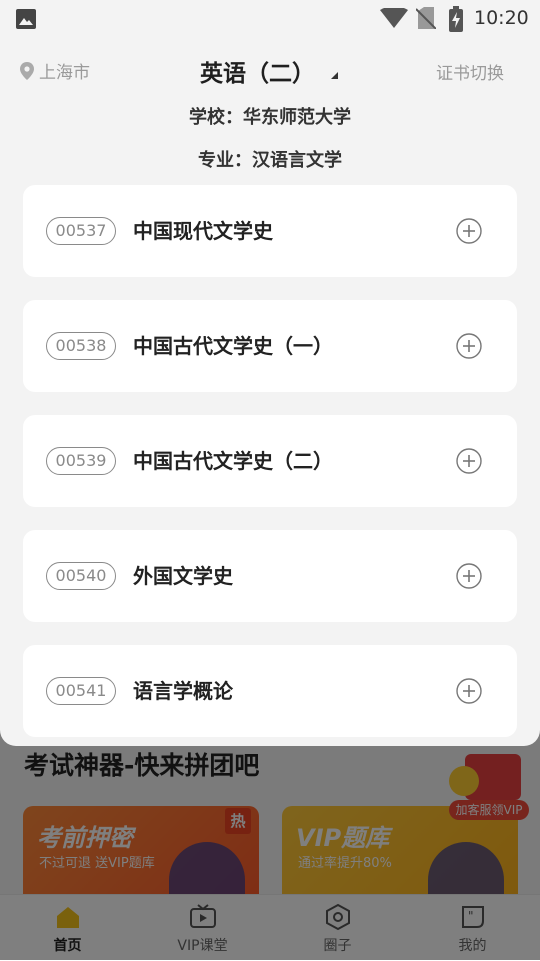 The image size is (540, 961). What do you see at coordinates (394, 18) in the screenshot?
I see `wifi-signal-icon` at bounding box center [394, 18].